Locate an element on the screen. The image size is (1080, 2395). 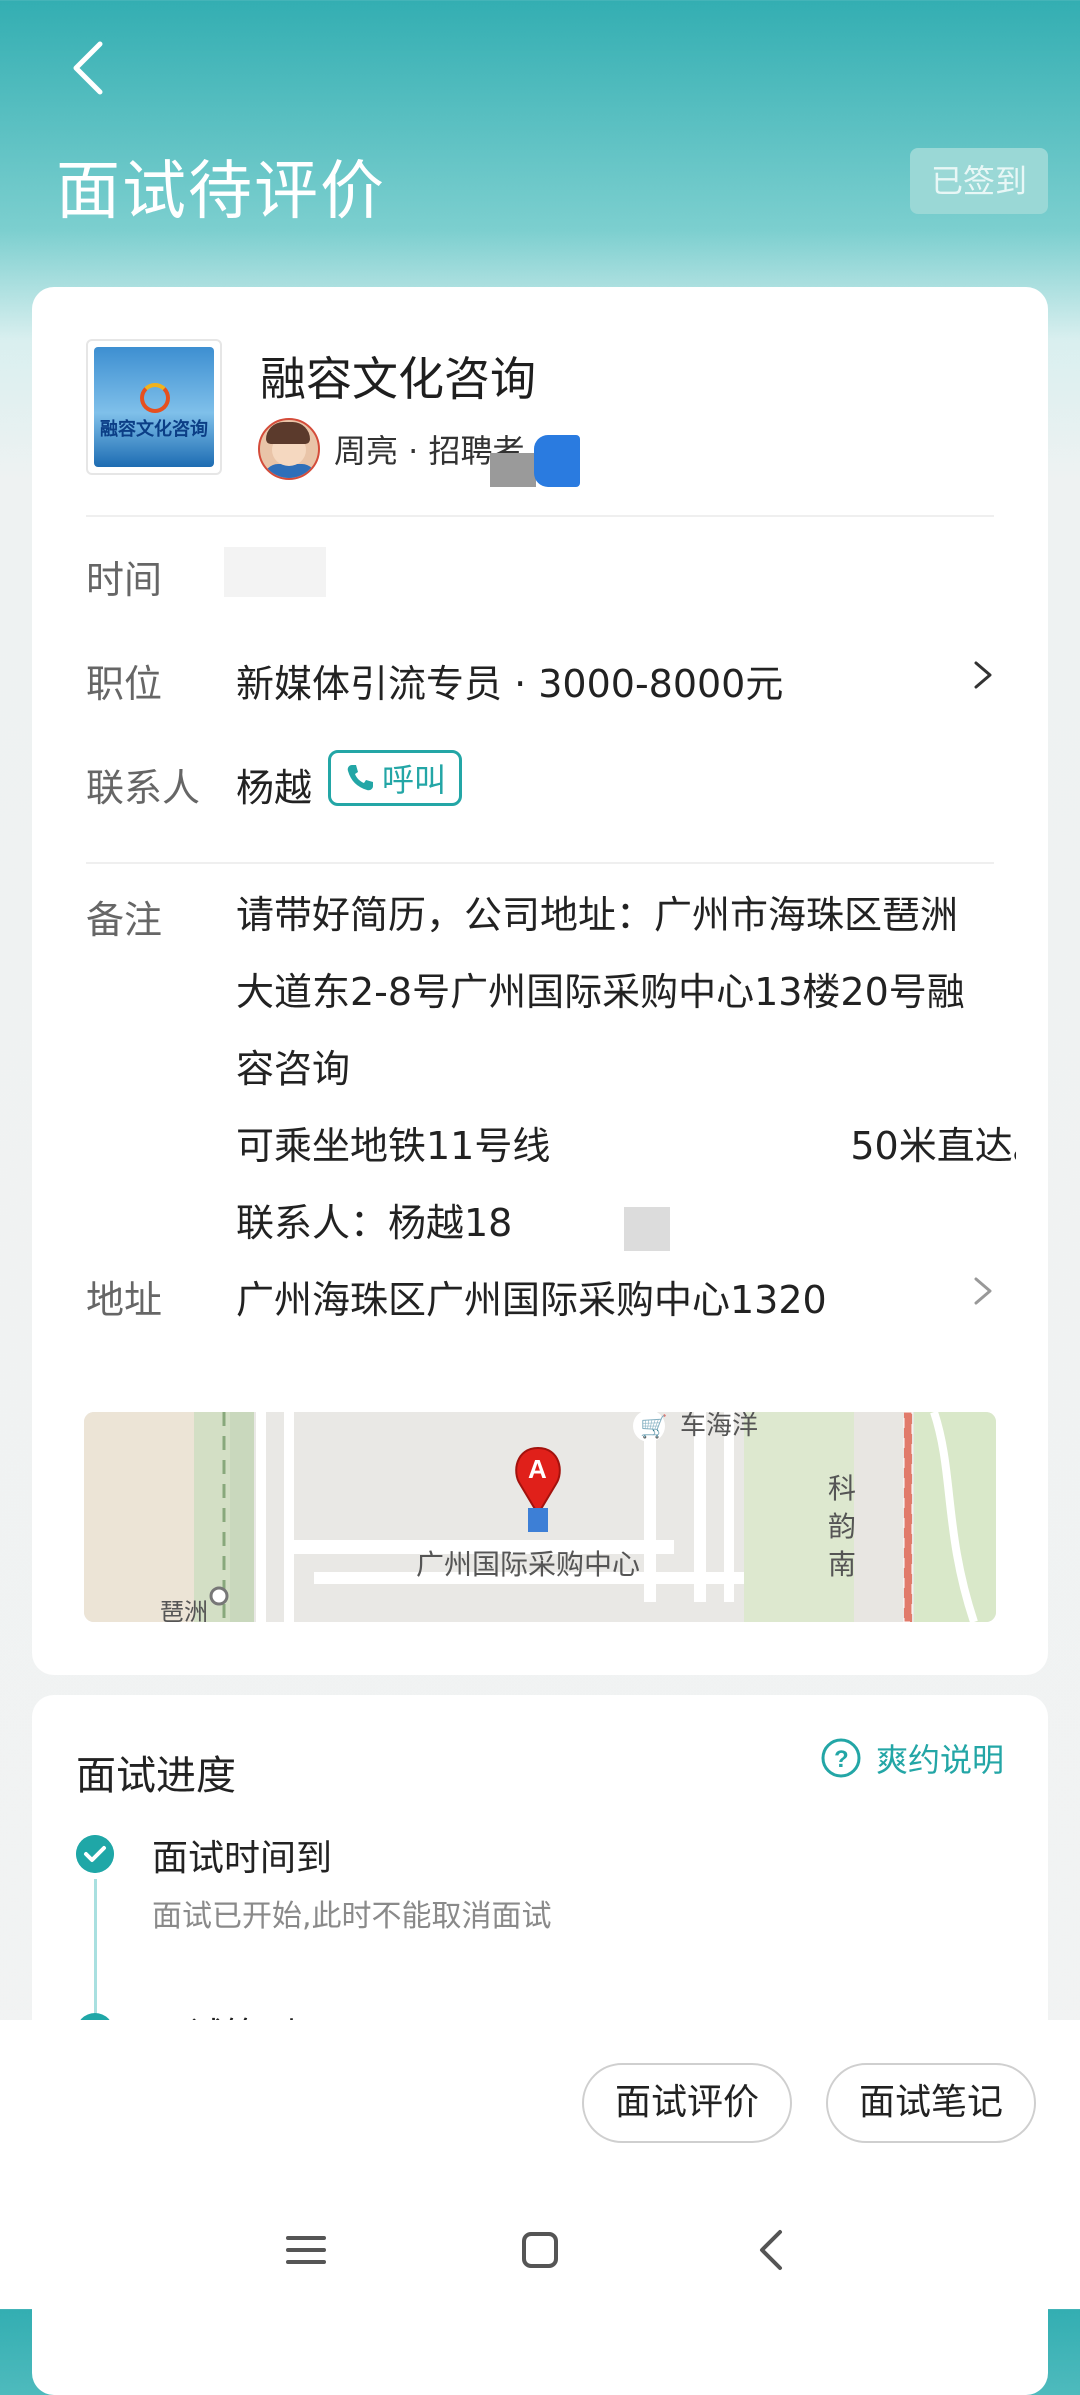
map-marker-letter: A is located at coordinates (537, 1469).